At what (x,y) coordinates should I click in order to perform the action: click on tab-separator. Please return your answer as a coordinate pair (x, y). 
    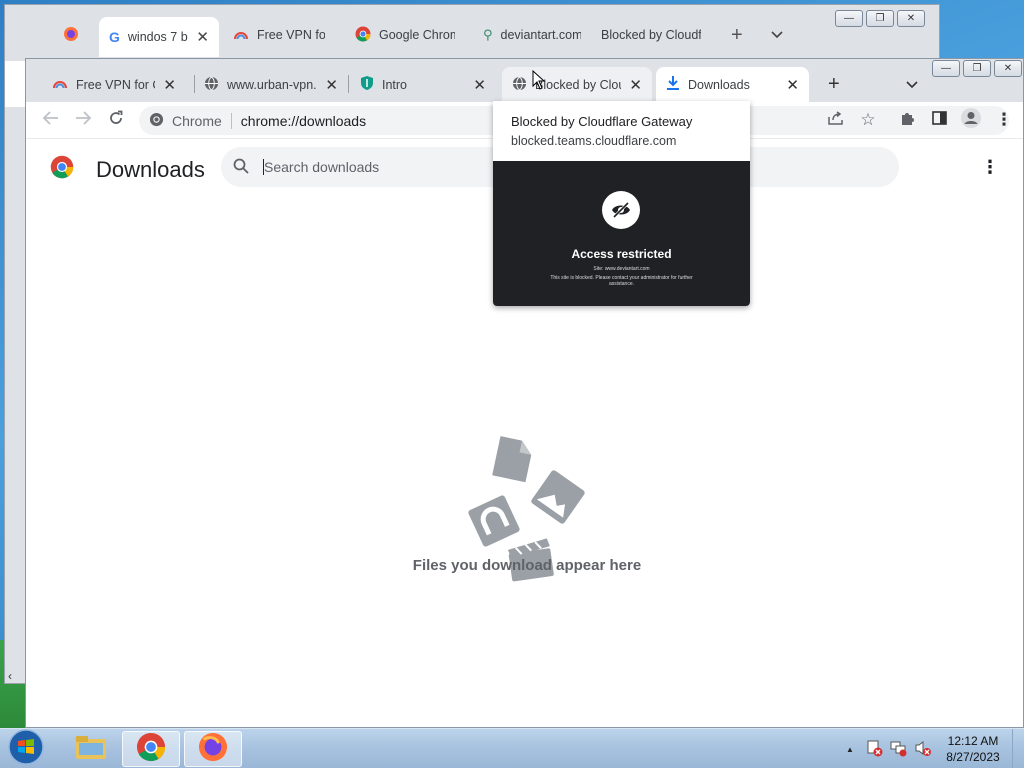
    Looking at the image, I should click on (348, 84).